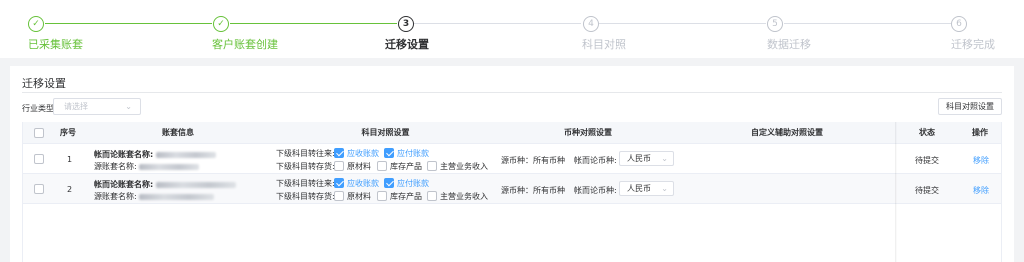 The width and height of the screenshot is (1024, 262). I want to click on industry-placeholder: 请选择, so click(76, 106).